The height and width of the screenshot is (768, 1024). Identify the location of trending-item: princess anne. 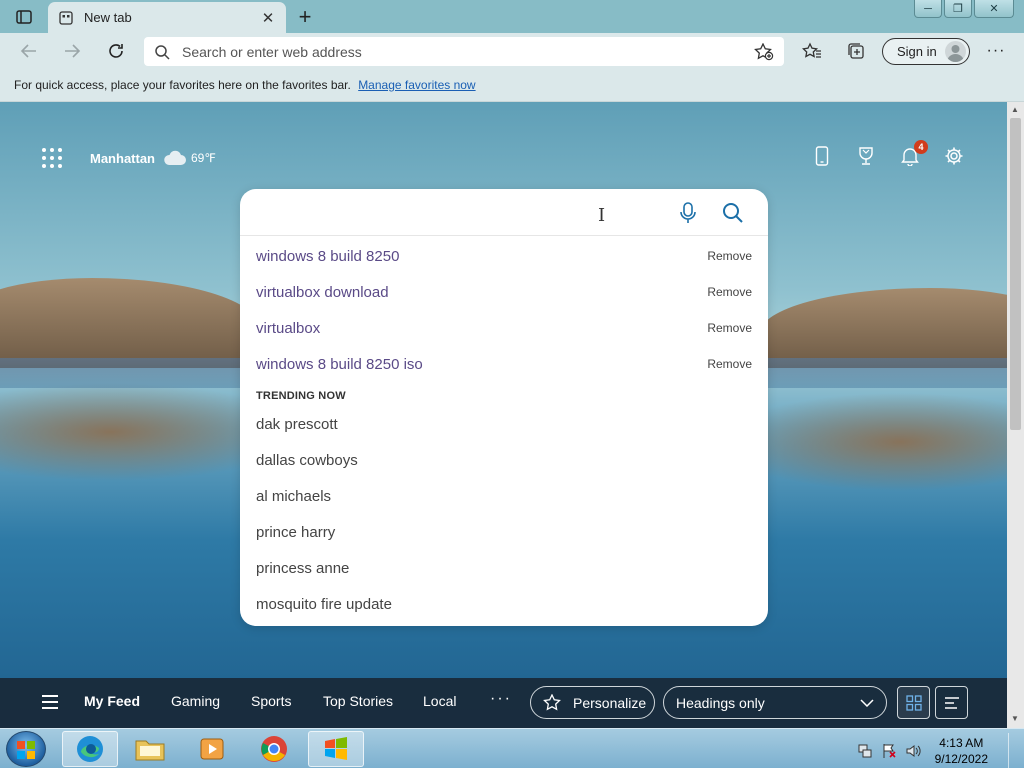
(302, 568).